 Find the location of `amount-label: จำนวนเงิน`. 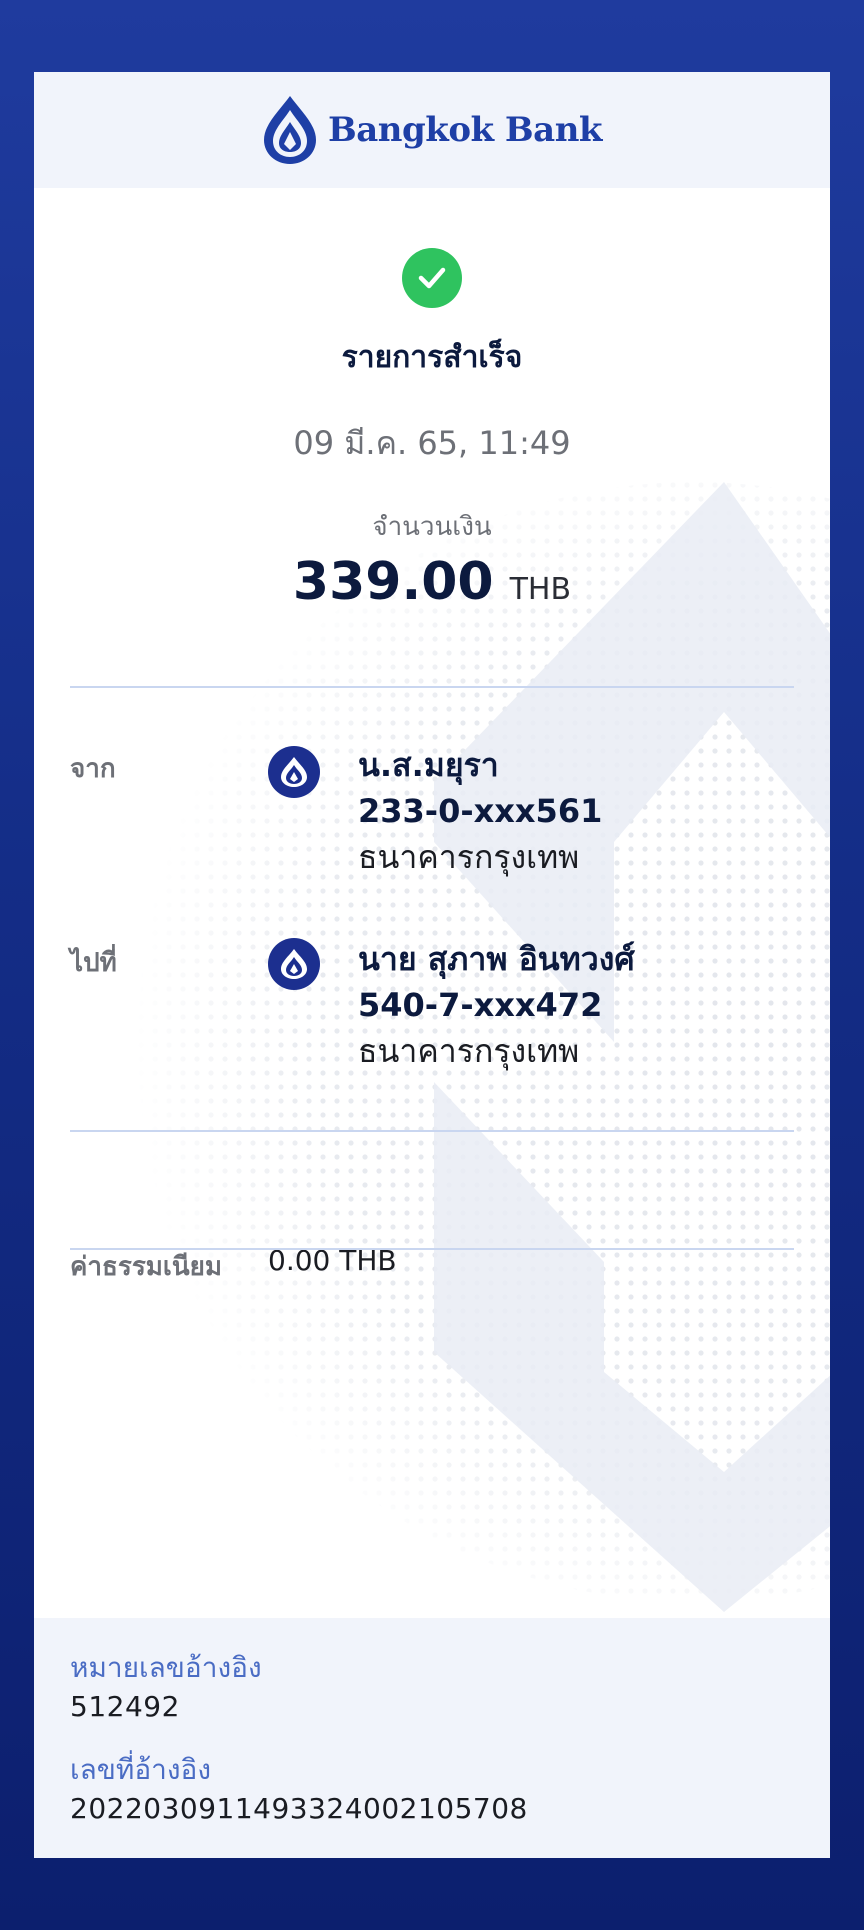

amount-label: จำนวนเงิน is located at coordinates (432, 527).